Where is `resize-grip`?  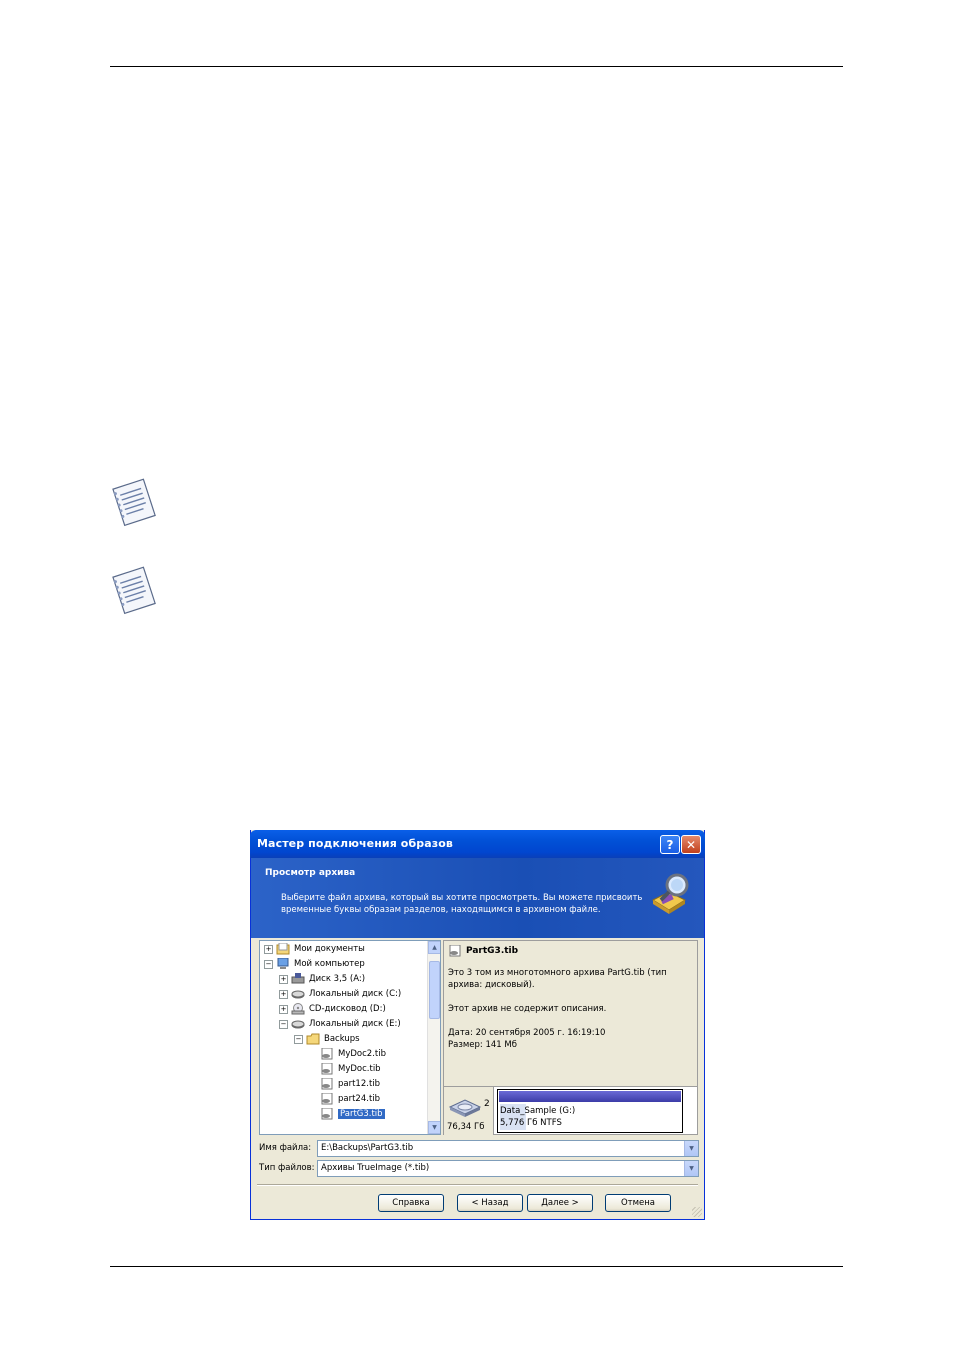 resize-grip is located at coordinates (697, 1212).